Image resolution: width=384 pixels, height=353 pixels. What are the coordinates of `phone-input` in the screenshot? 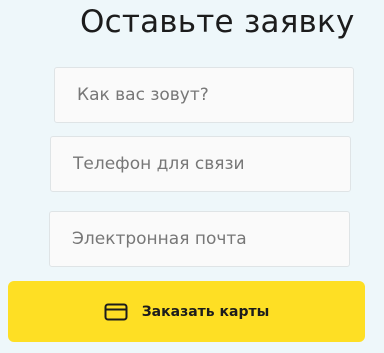 It's located at (200, 164).